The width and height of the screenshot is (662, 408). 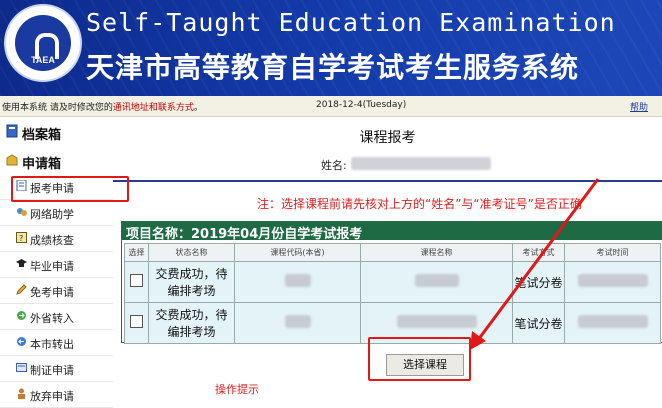 I want to click on contact-info-link: 通讯地址和联系方式, so click(x=153, y=108).